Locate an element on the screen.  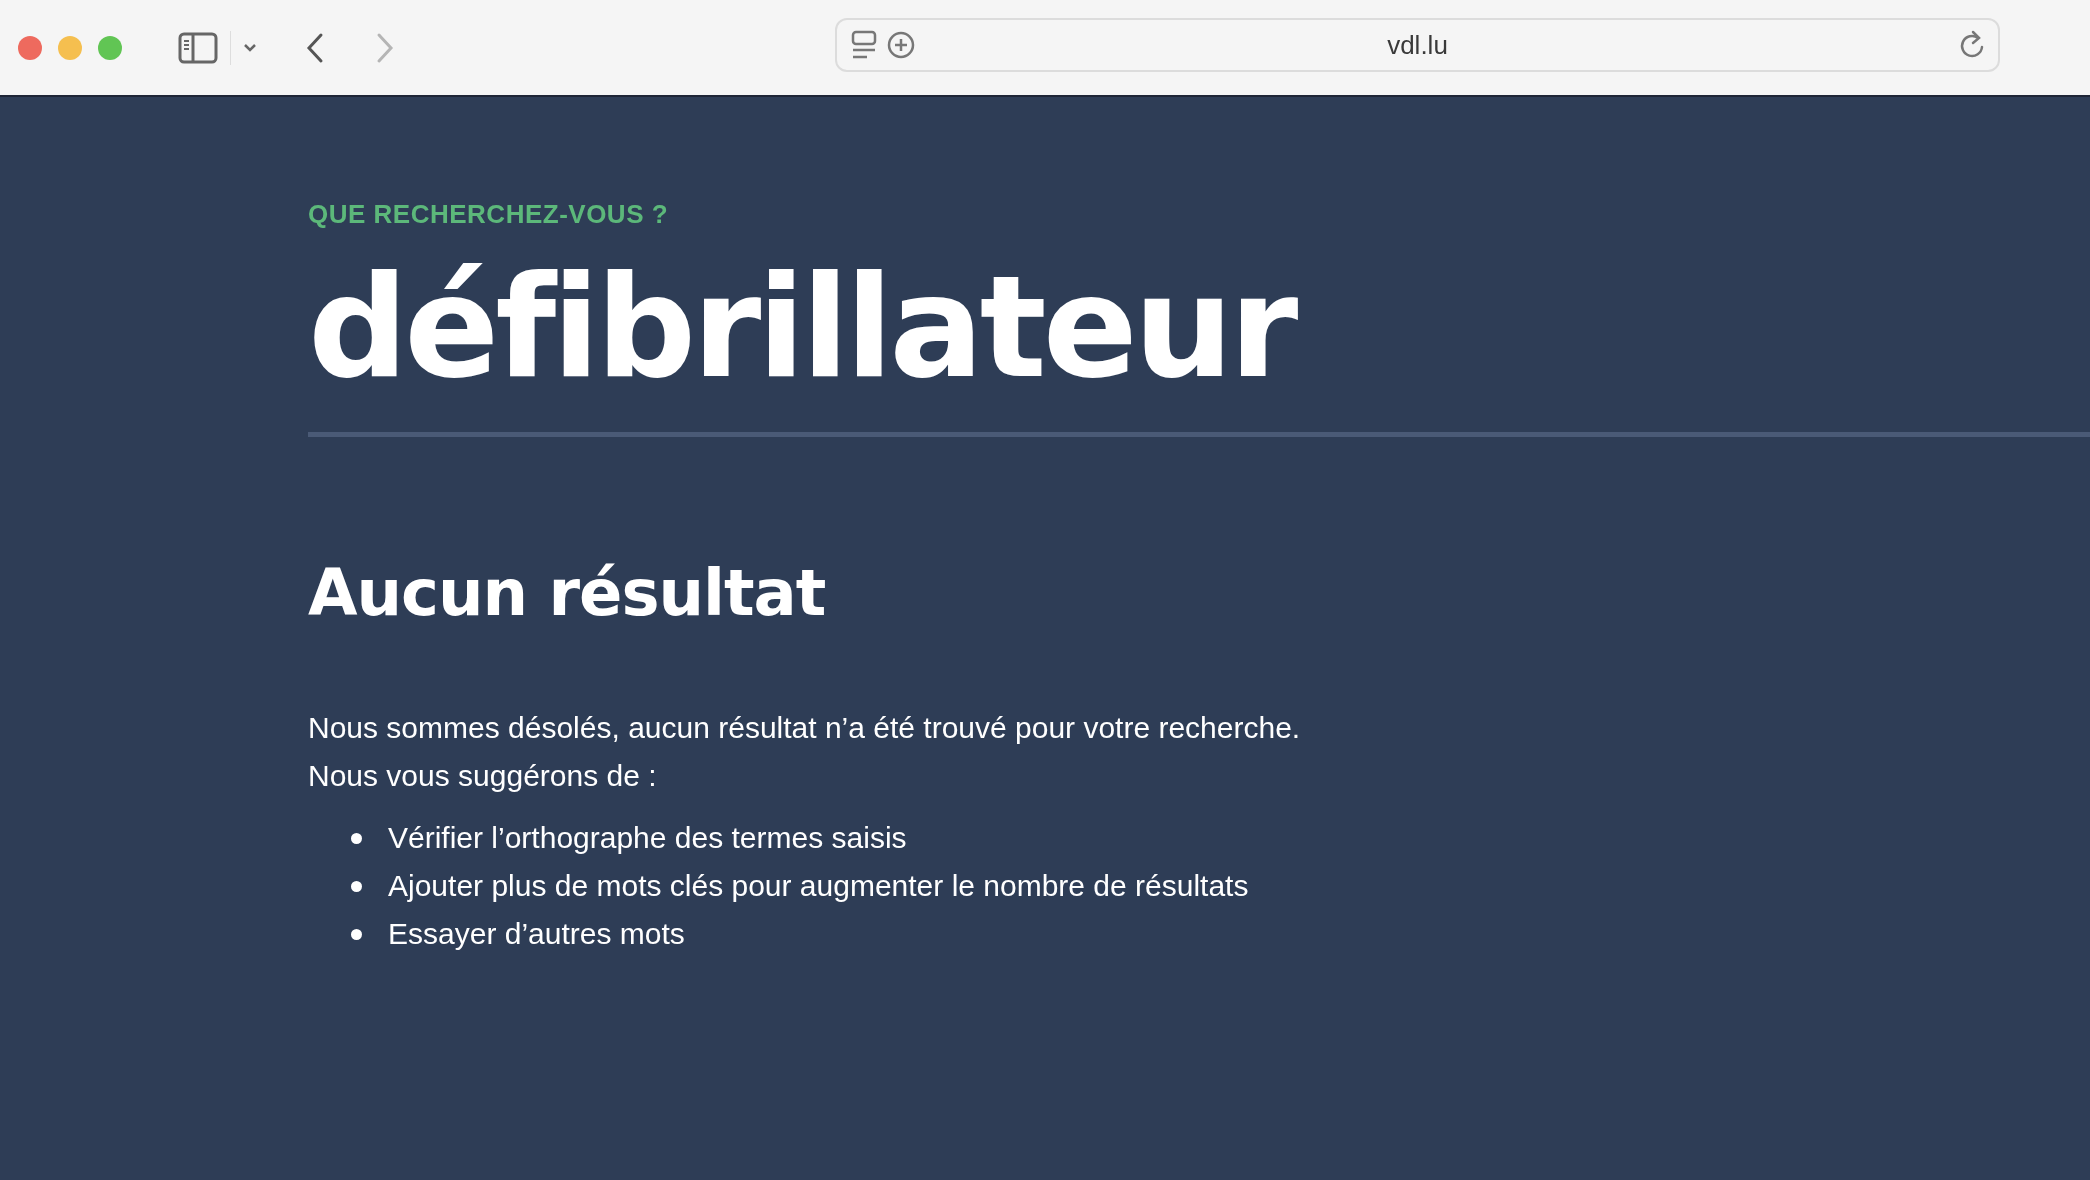
results-heading: Aucun résultat is located at coordinates (567, 593).